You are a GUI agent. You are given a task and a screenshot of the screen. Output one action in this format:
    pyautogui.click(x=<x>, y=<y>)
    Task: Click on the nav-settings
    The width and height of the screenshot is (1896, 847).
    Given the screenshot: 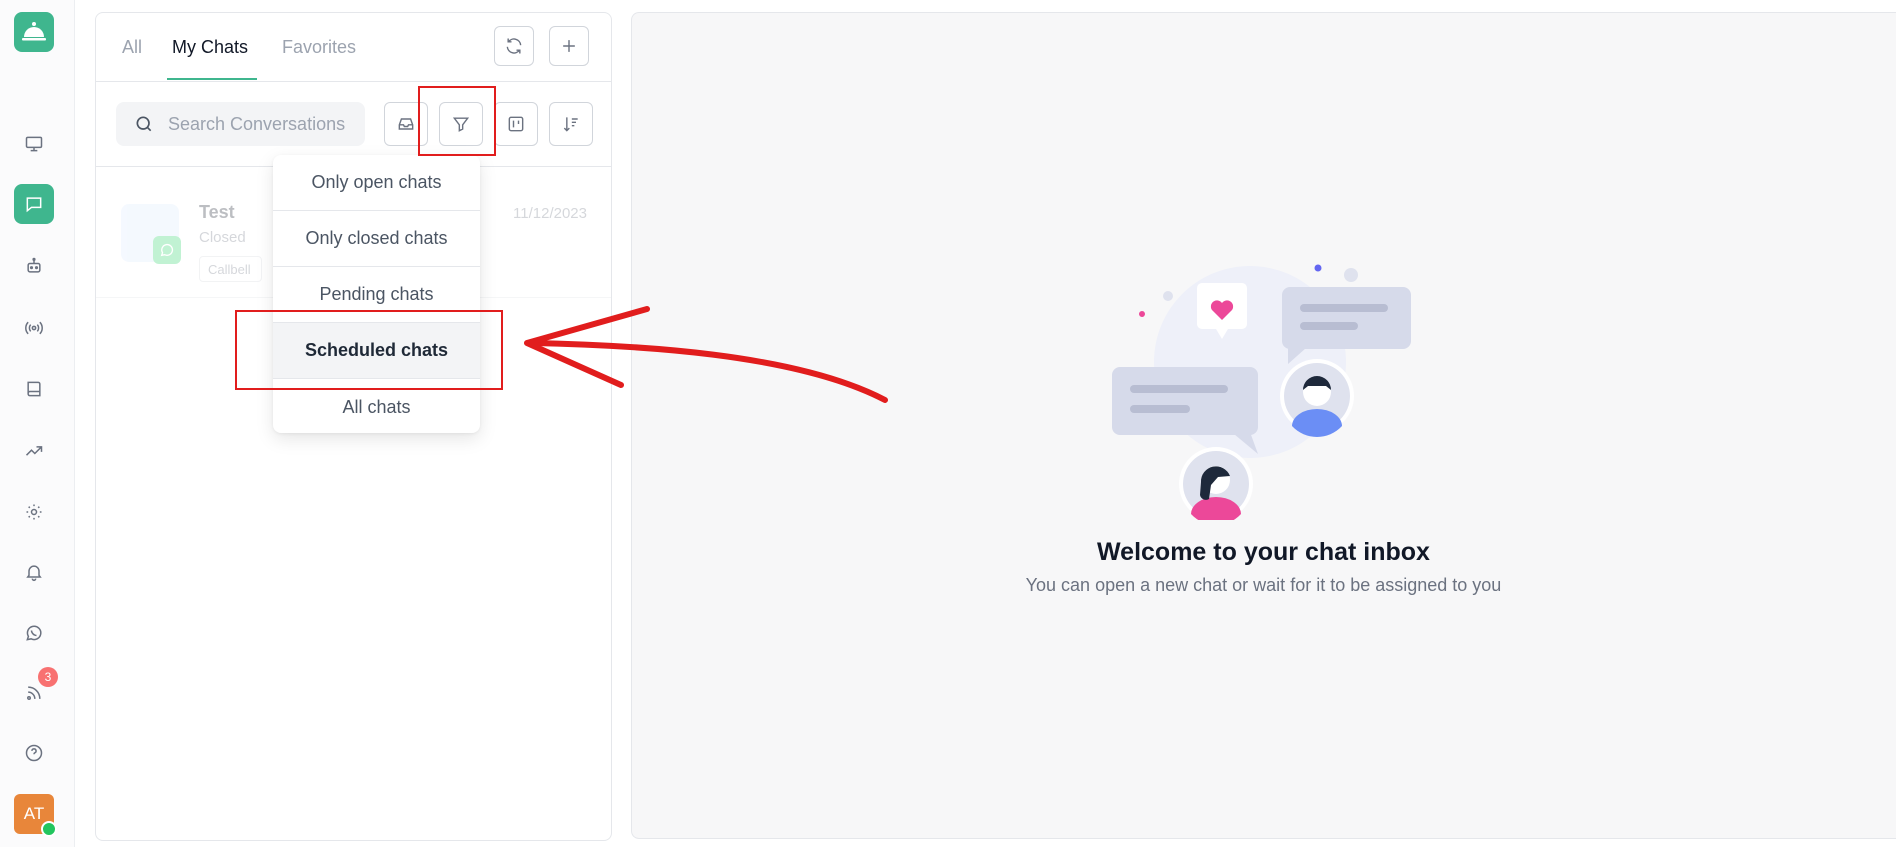 What is the action you would take?
    pyautogui.click(x=34, y=512)
    